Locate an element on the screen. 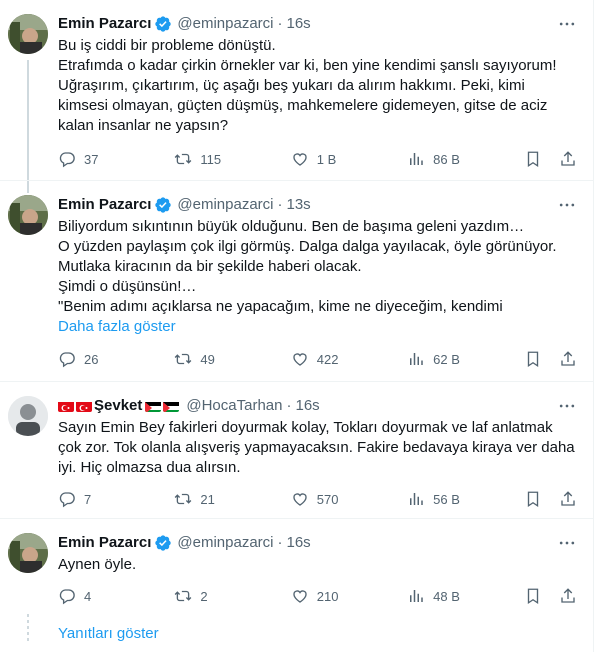  tweet-actions: 37 115 1 B 86 B is located at coordinates (317, 159).